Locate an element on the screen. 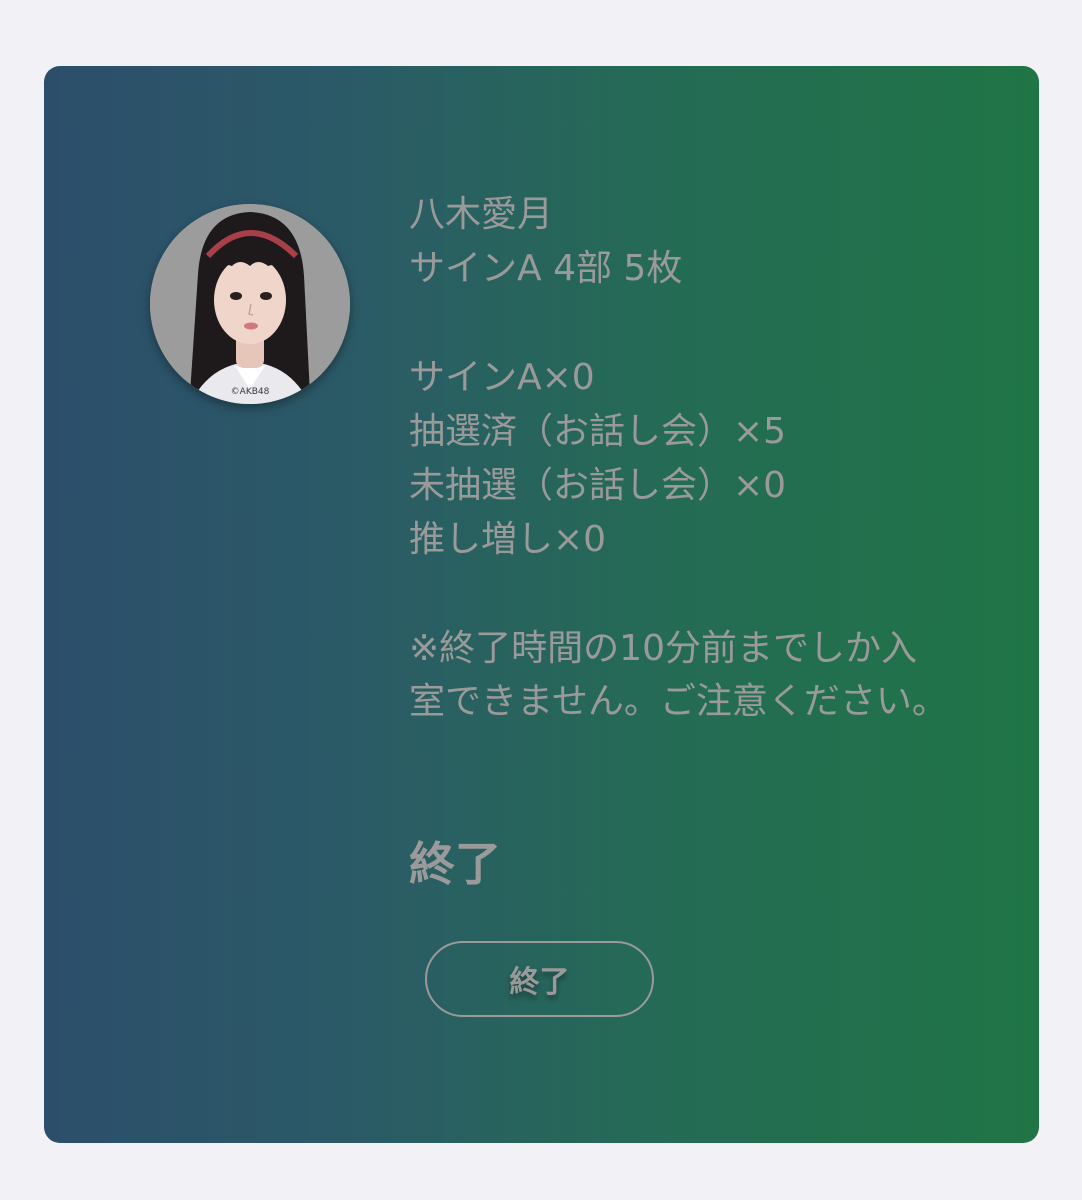 The height and width of the screenshot is (1200, 1082). count-undrawn-talk: 未抽選（お話し会）×0 is located at coordinates (598, 485).